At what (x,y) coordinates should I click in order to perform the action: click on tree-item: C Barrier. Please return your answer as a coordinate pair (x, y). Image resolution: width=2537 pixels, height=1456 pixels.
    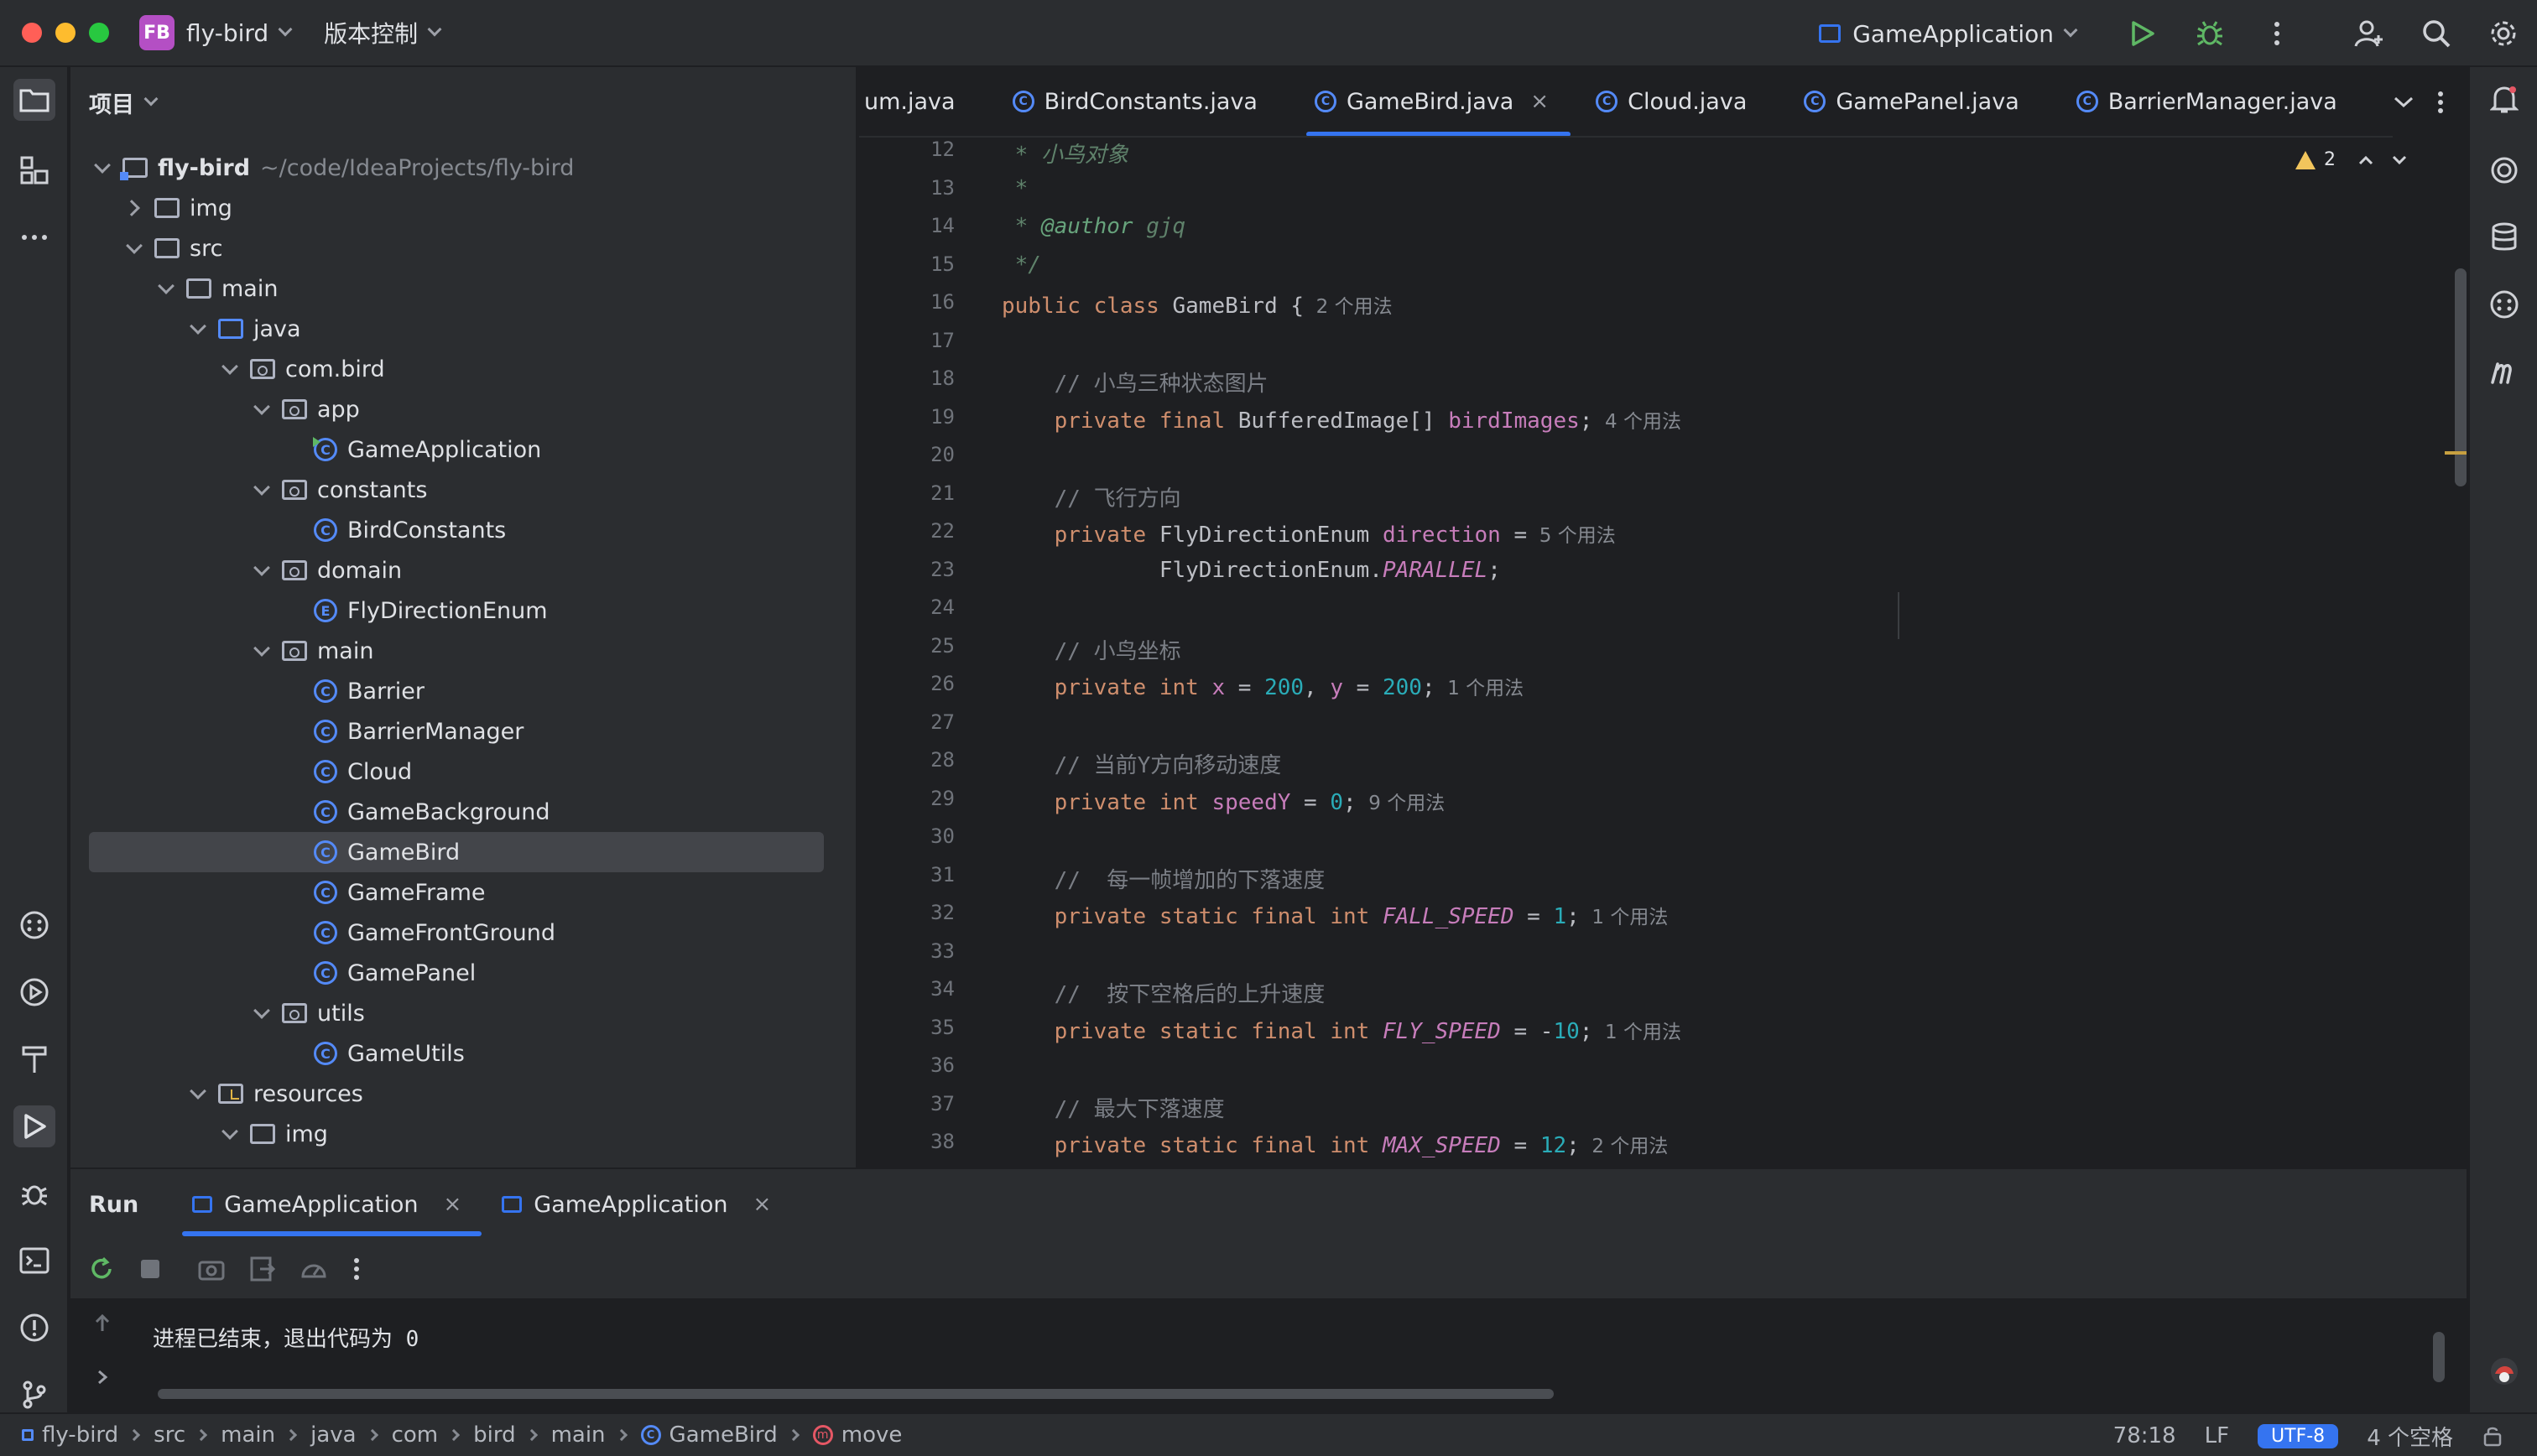
    Looking at the image, I should click on (448, 691).